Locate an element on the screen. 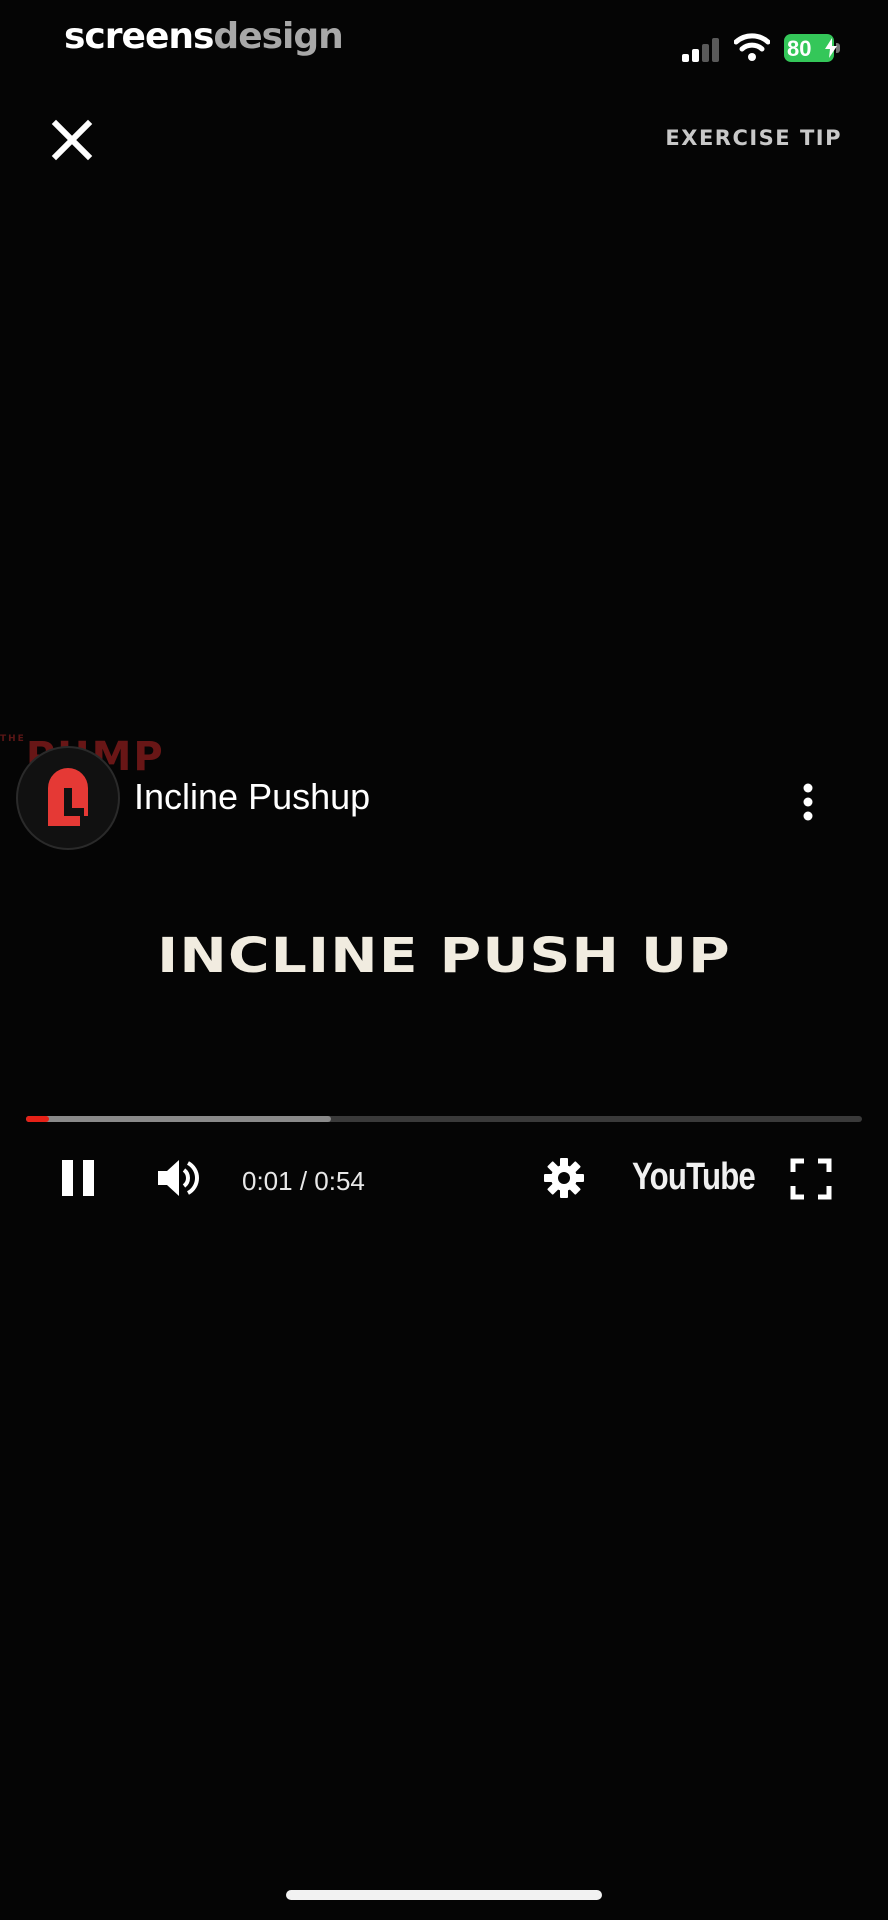 This screenshot has height=1920, width=888. progress-buffered is located at coordinates (179, 1119).